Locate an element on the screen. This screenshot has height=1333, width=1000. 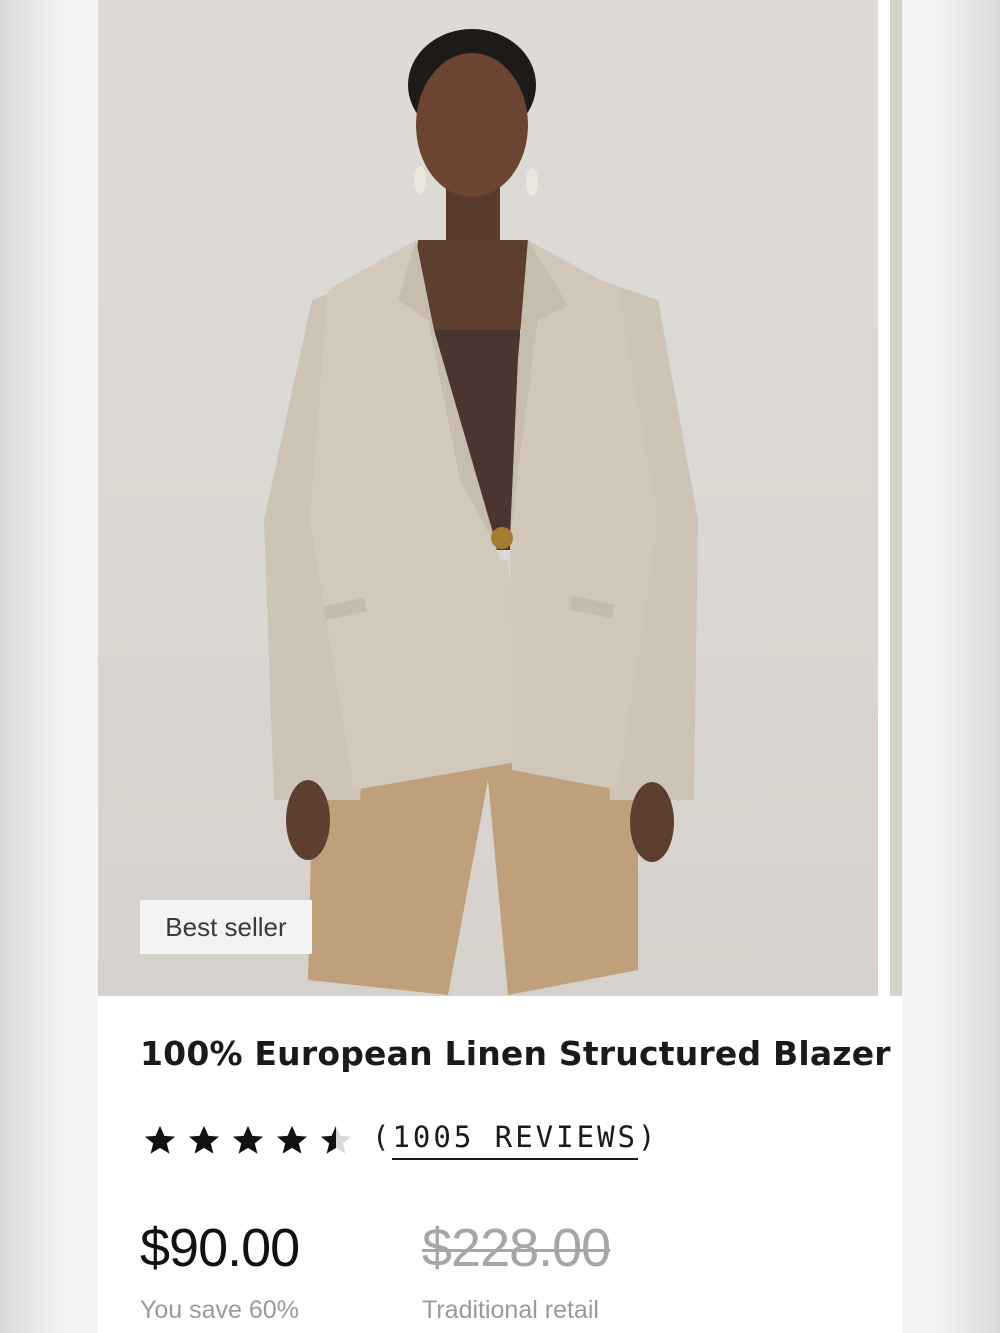
reviews-close-paren: ) is located at coordinates (648, 1137).